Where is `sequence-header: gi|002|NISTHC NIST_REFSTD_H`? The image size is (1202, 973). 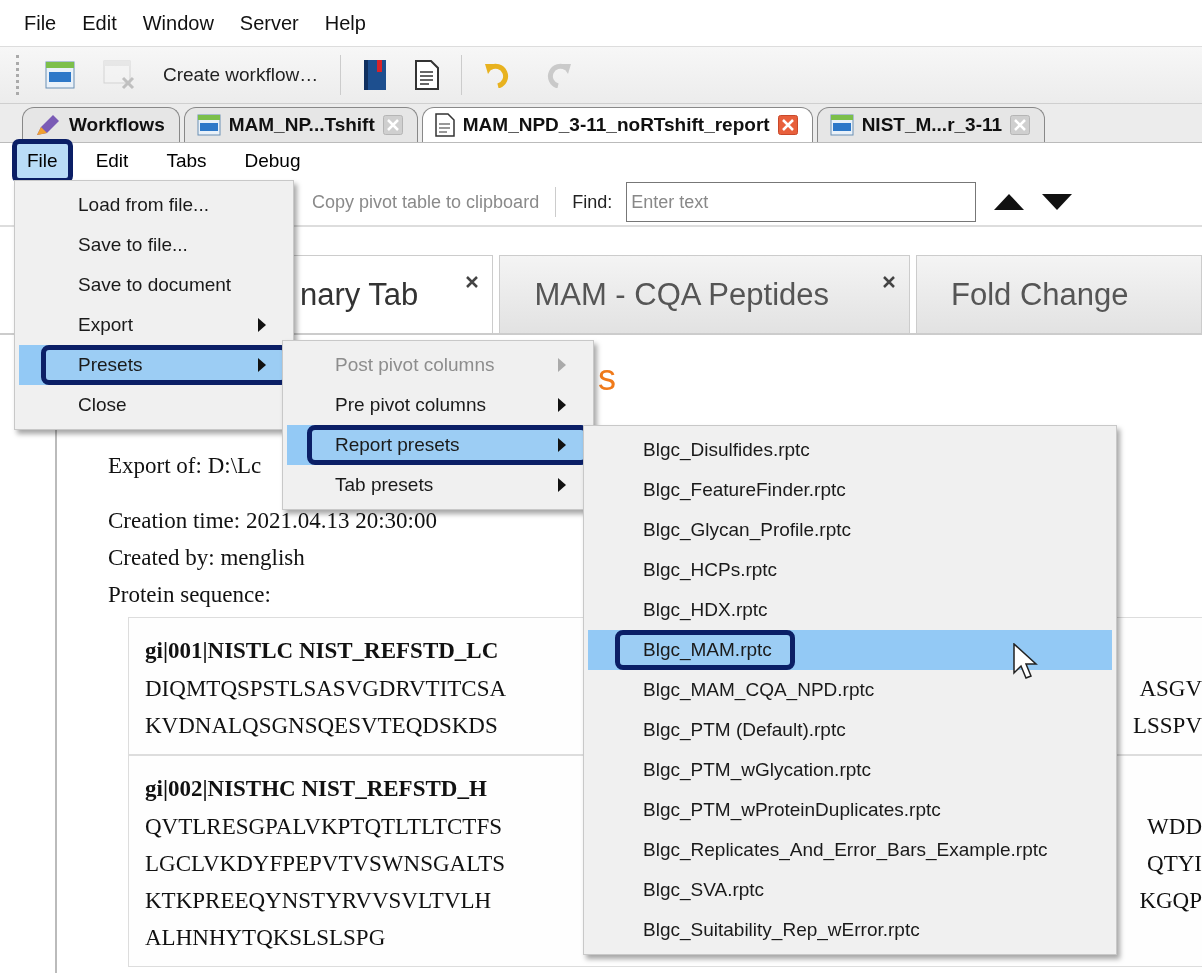 sequence-header: gi|002|NISTHC NIST_REFSTD_H is located at coordinates (316, 789).